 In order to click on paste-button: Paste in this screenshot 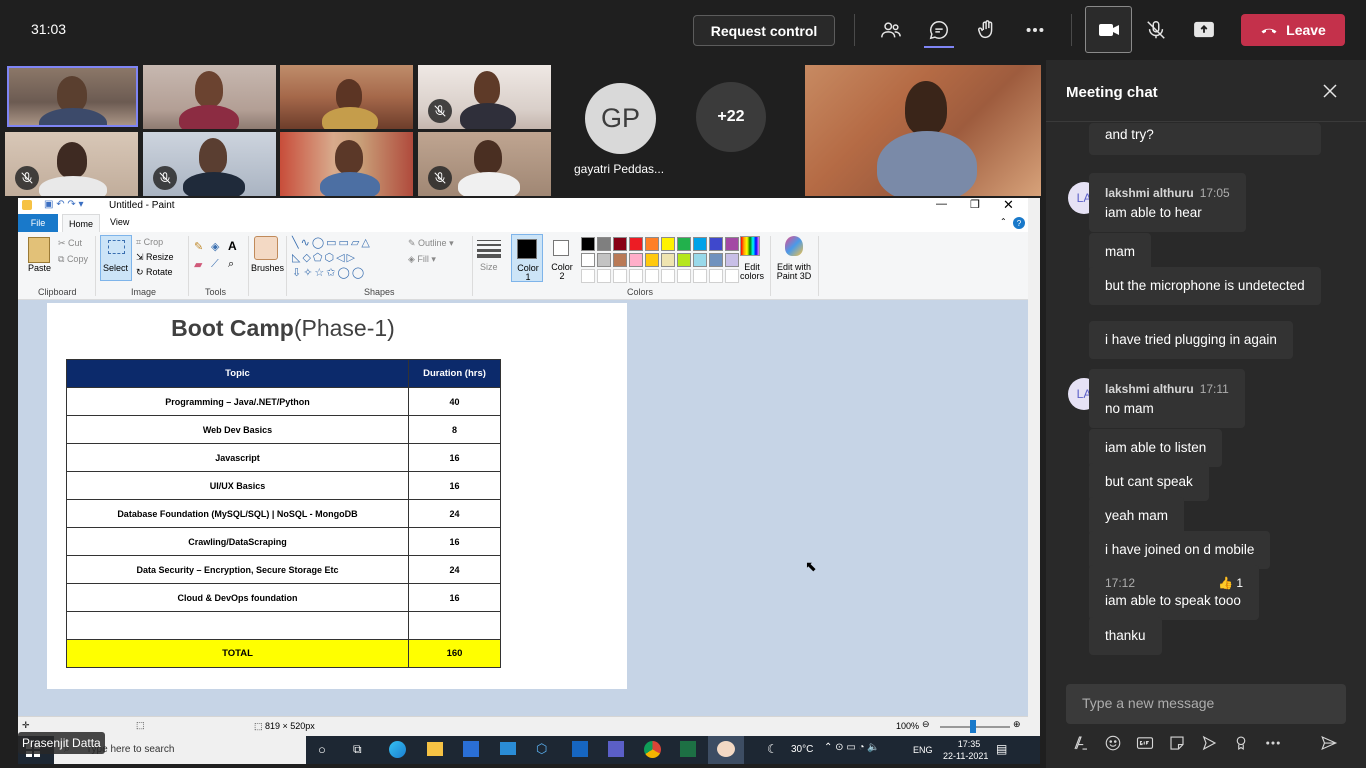, I will do `click(39, 268)`.